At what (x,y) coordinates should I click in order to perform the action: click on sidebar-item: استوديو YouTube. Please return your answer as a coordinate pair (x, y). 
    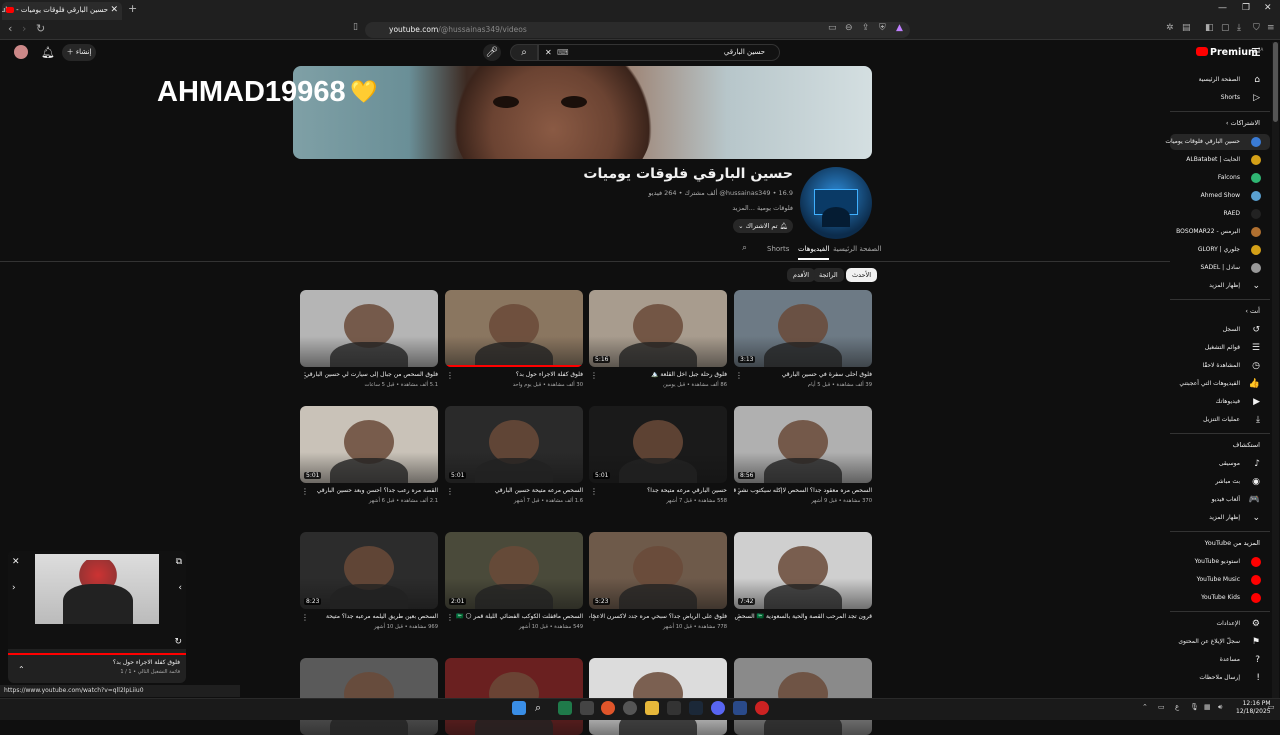
    Looking at the image, I should click on (1220, 562).